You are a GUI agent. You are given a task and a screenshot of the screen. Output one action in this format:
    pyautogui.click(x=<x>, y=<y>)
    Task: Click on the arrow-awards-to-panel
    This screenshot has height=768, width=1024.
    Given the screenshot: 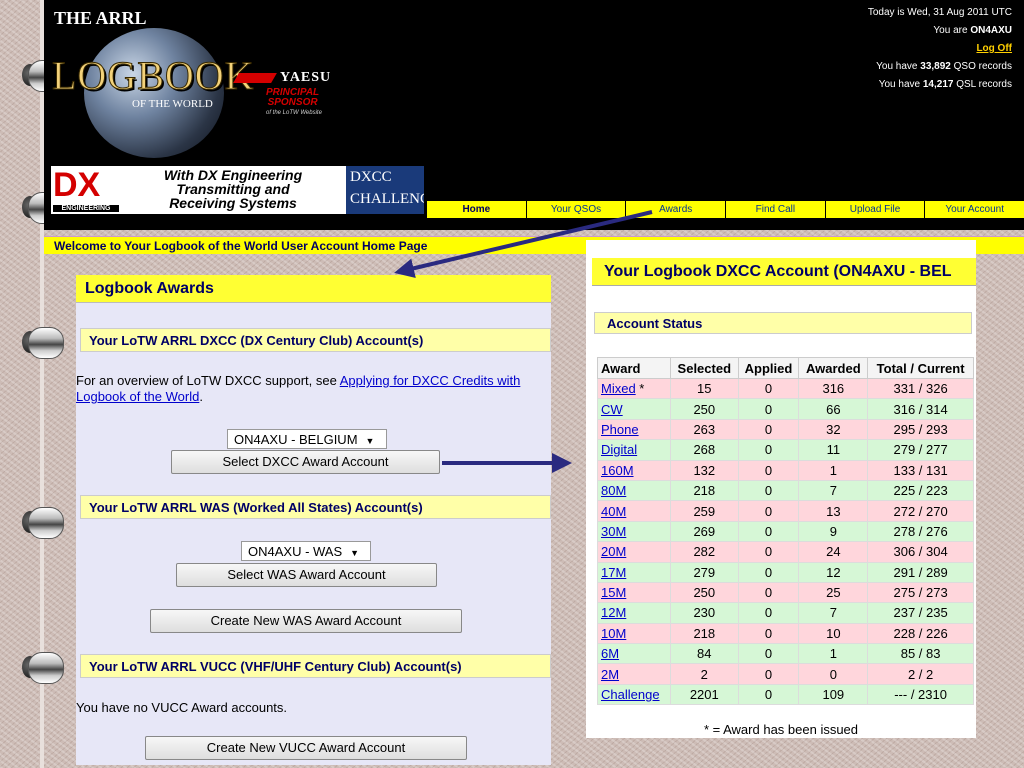 What is the action you would take?
    pyautogui.click(x=523, y=244)
    